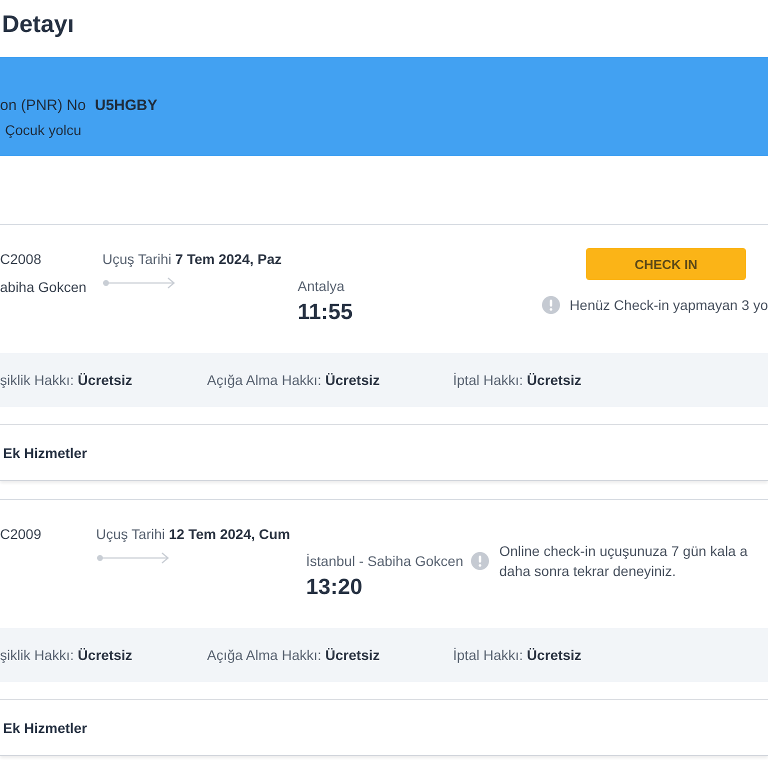  Describe the element at coordinates (43, 106) in the screenshot. I see `pnr-label: on (PNR) No` at that location.